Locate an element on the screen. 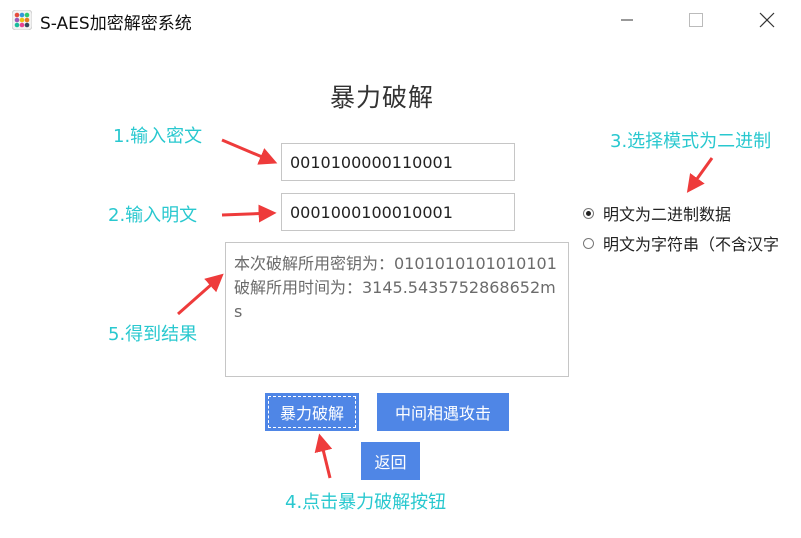 The image size is (801, 538). annotation-step5: 5.得到结果 is located at coordinates (153, 334).